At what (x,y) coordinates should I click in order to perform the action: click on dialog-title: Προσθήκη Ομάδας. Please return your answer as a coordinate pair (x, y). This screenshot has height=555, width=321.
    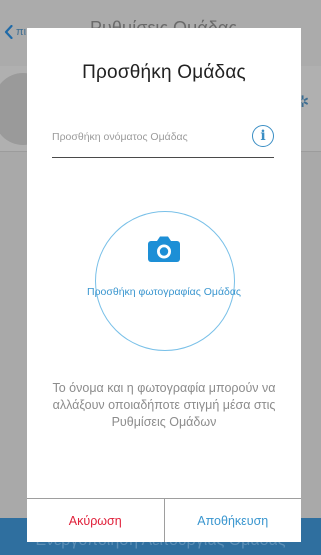
    Looking at the image, I should click on (164, 72).